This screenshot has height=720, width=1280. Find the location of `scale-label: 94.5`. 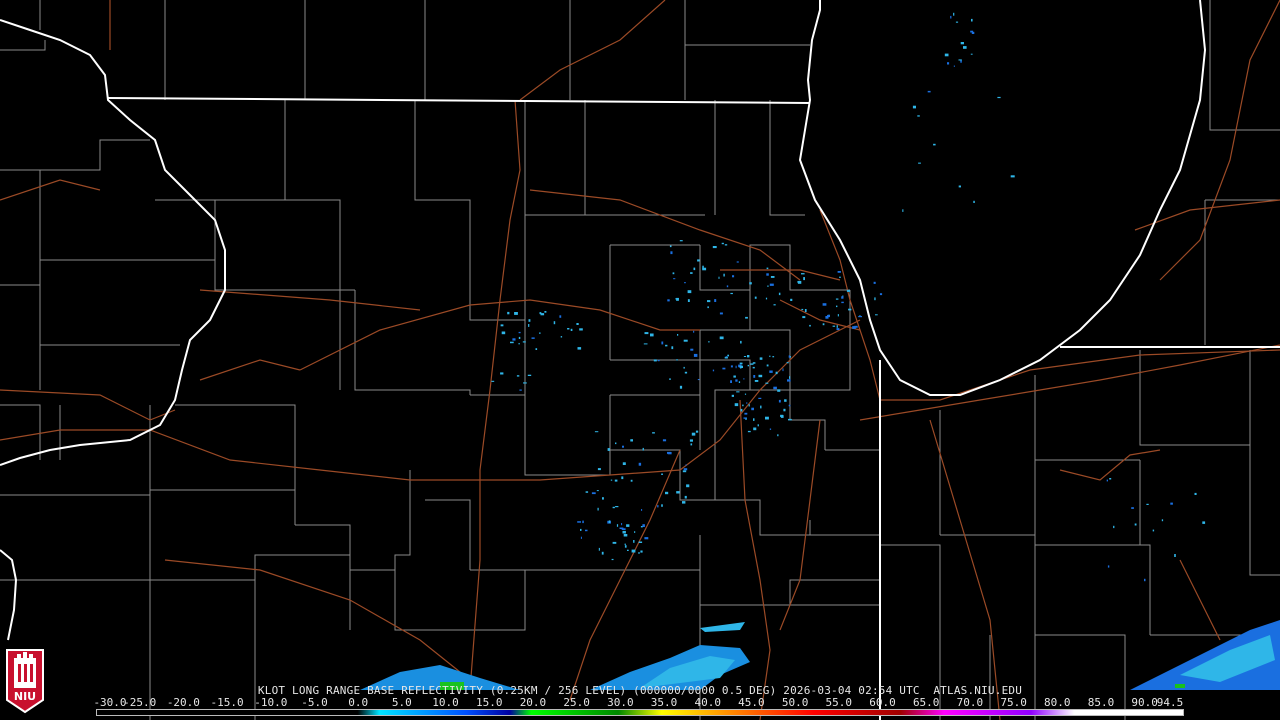

scale-label: 94.5 is located at coordinates (1170, 702).